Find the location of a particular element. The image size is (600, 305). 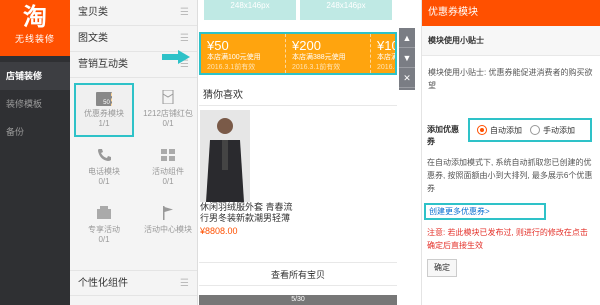

module-red-envelope: 1212店铺红包 0/1 is located at coordinates (168, 110).